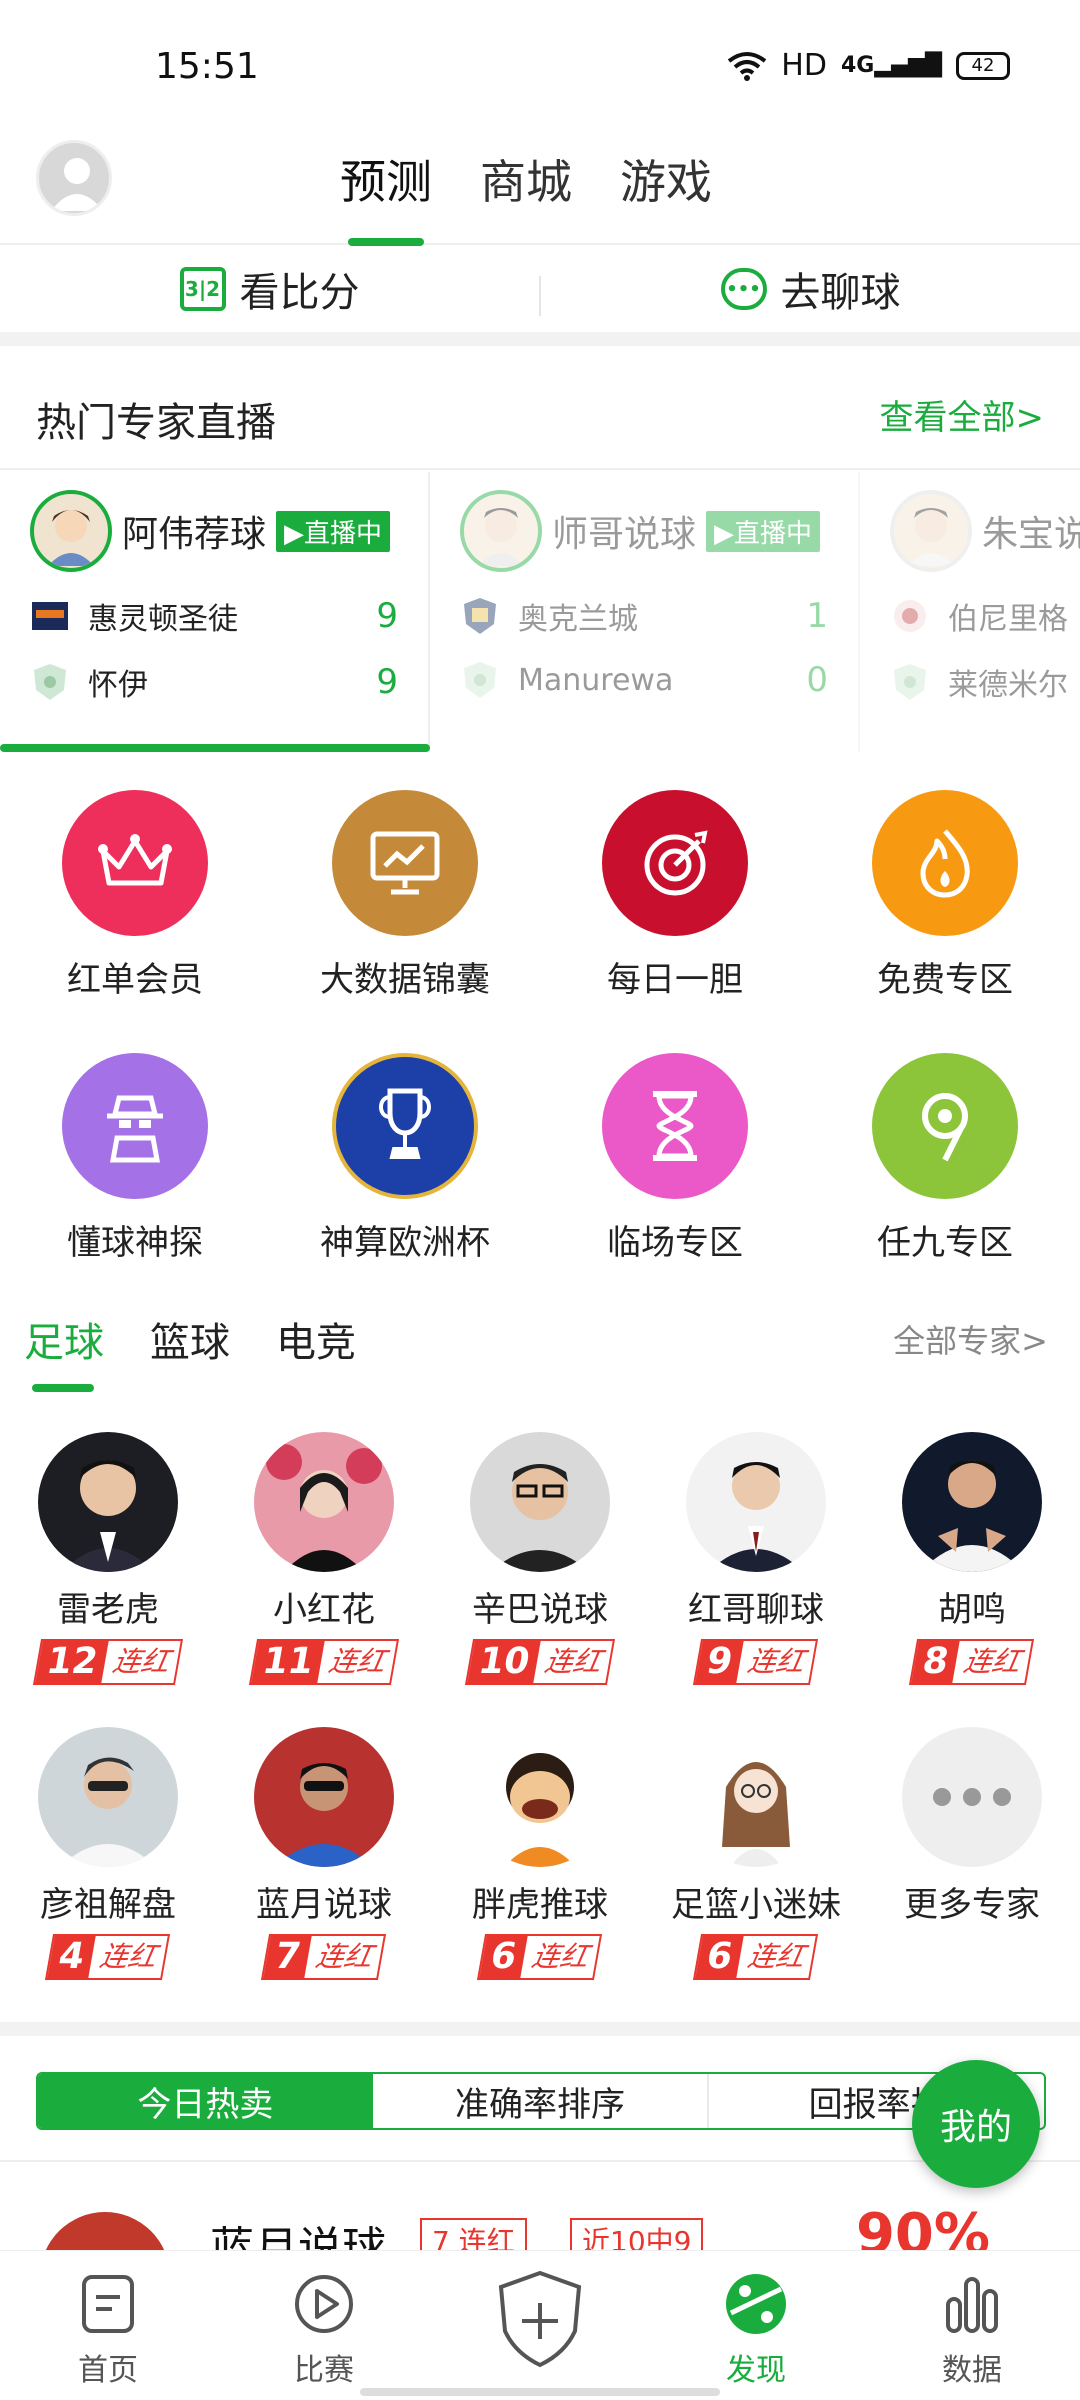  I want to click on view-score-button: 3|2 看比分, so click(269, 289).